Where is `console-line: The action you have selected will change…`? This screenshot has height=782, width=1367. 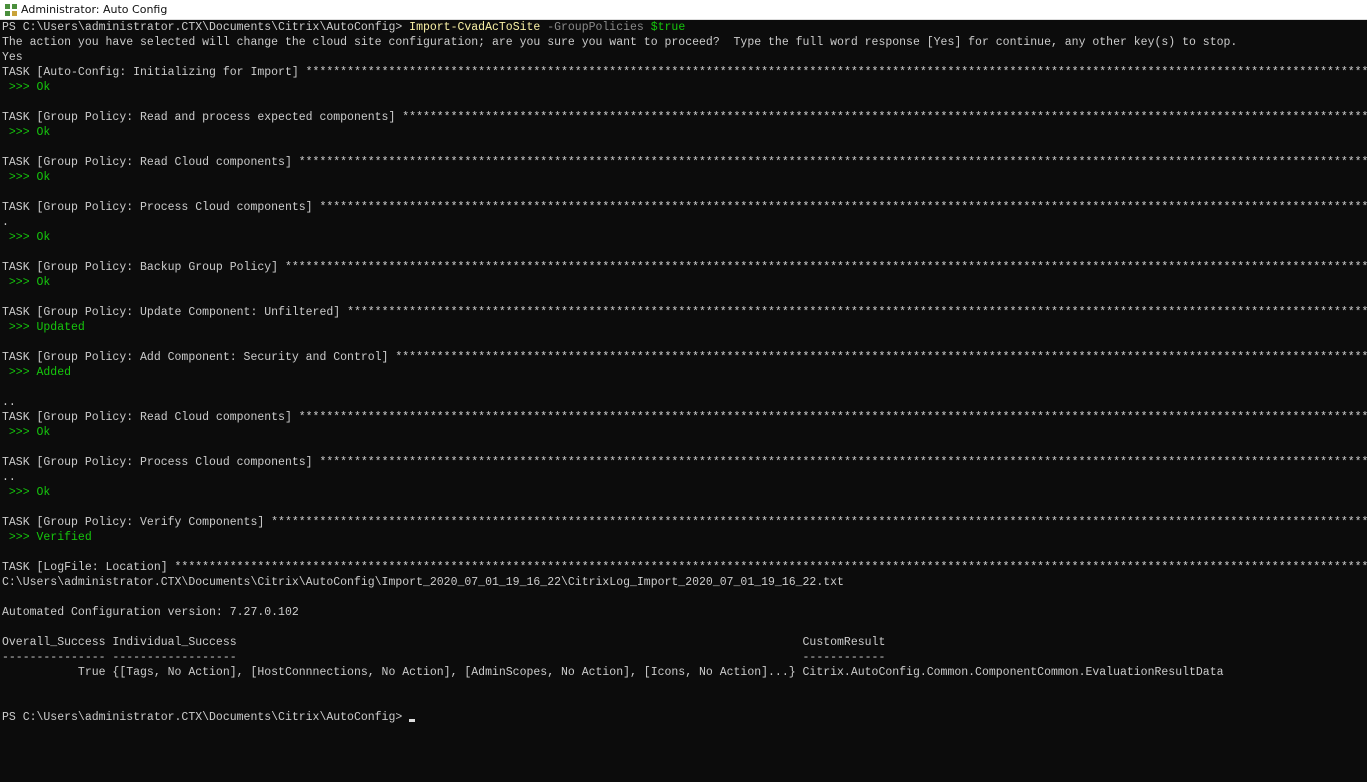
console-line: The action you have selected will change… is located at coordinates (684, 42).